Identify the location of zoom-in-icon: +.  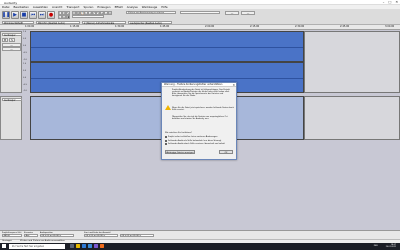
(102, 13).